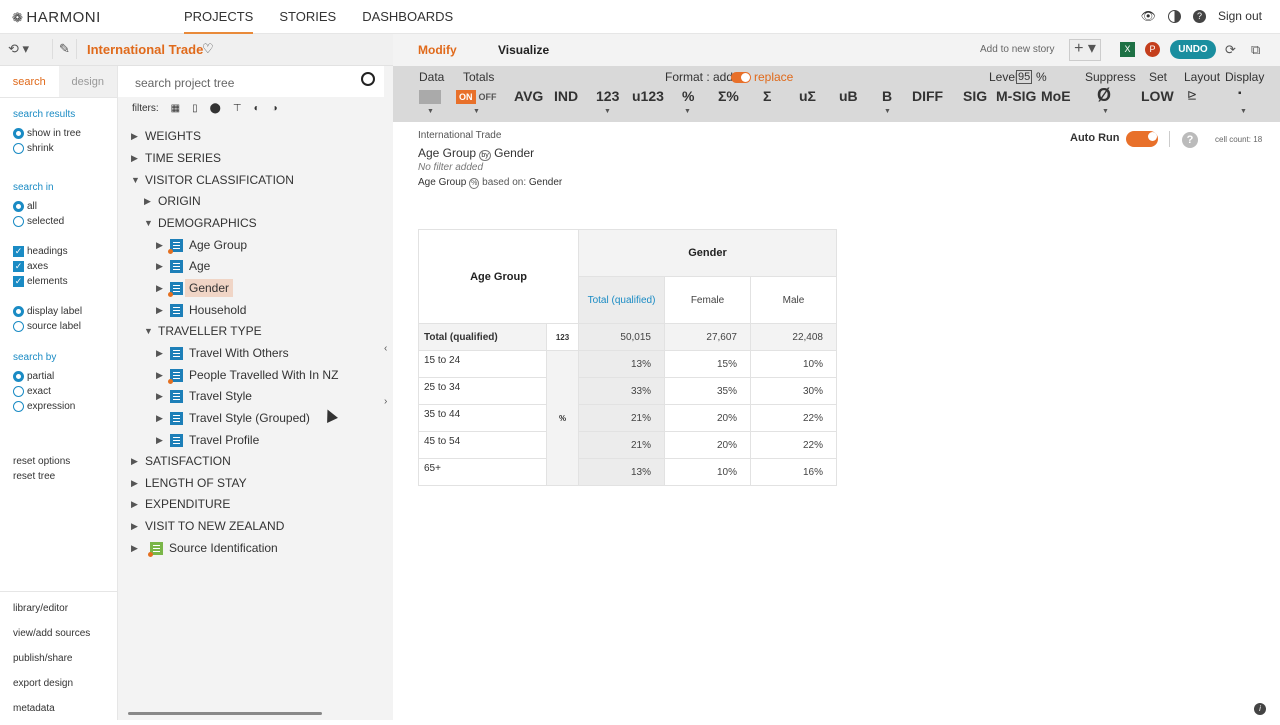  Describe the element at coordinates (1024, 77) in the screenshot. I see `level-value: 95` at that location.